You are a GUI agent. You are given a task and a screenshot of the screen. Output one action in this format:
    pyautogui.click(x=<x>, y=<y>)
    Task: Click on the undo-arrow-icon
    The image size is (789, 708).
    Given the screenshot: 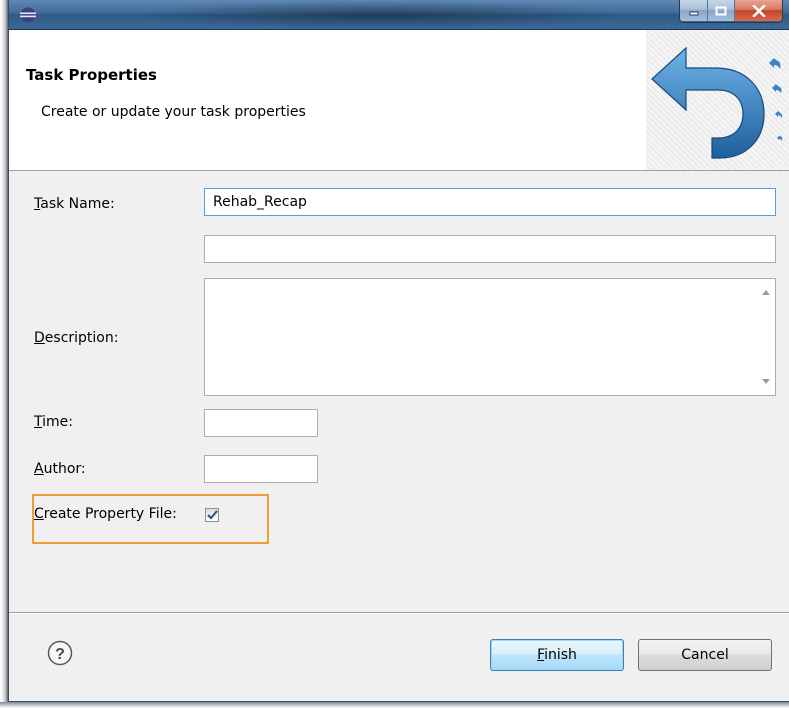 What is the action you would take?
    pyautogui.click(x=717, y=102)
    